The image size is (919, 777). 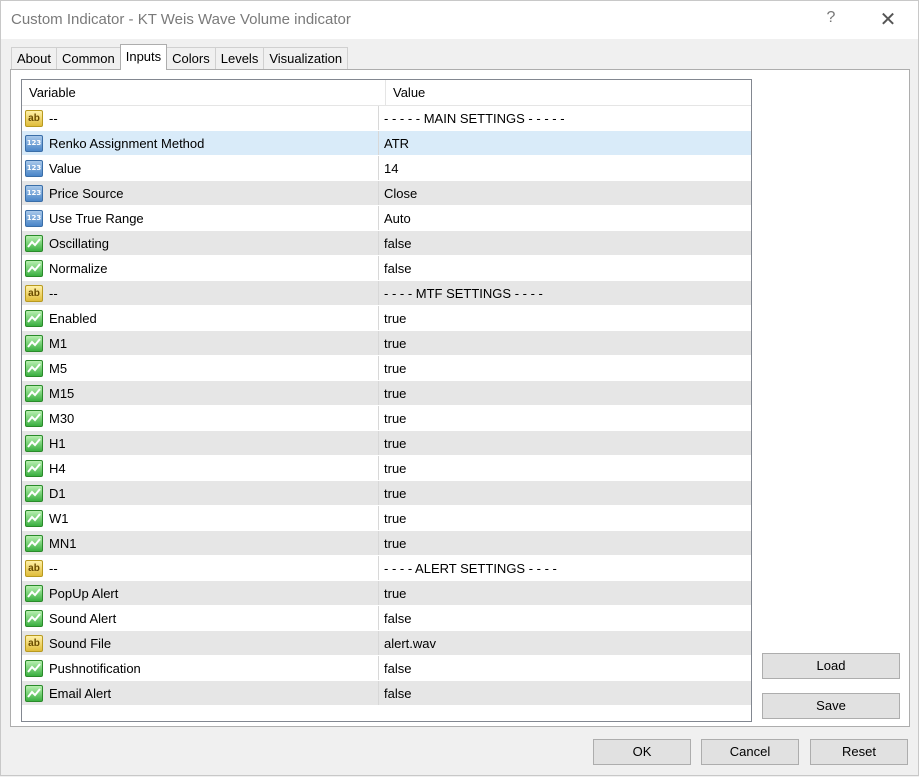 I want to click on variable-cell: M15, so click(x=200, y=393).